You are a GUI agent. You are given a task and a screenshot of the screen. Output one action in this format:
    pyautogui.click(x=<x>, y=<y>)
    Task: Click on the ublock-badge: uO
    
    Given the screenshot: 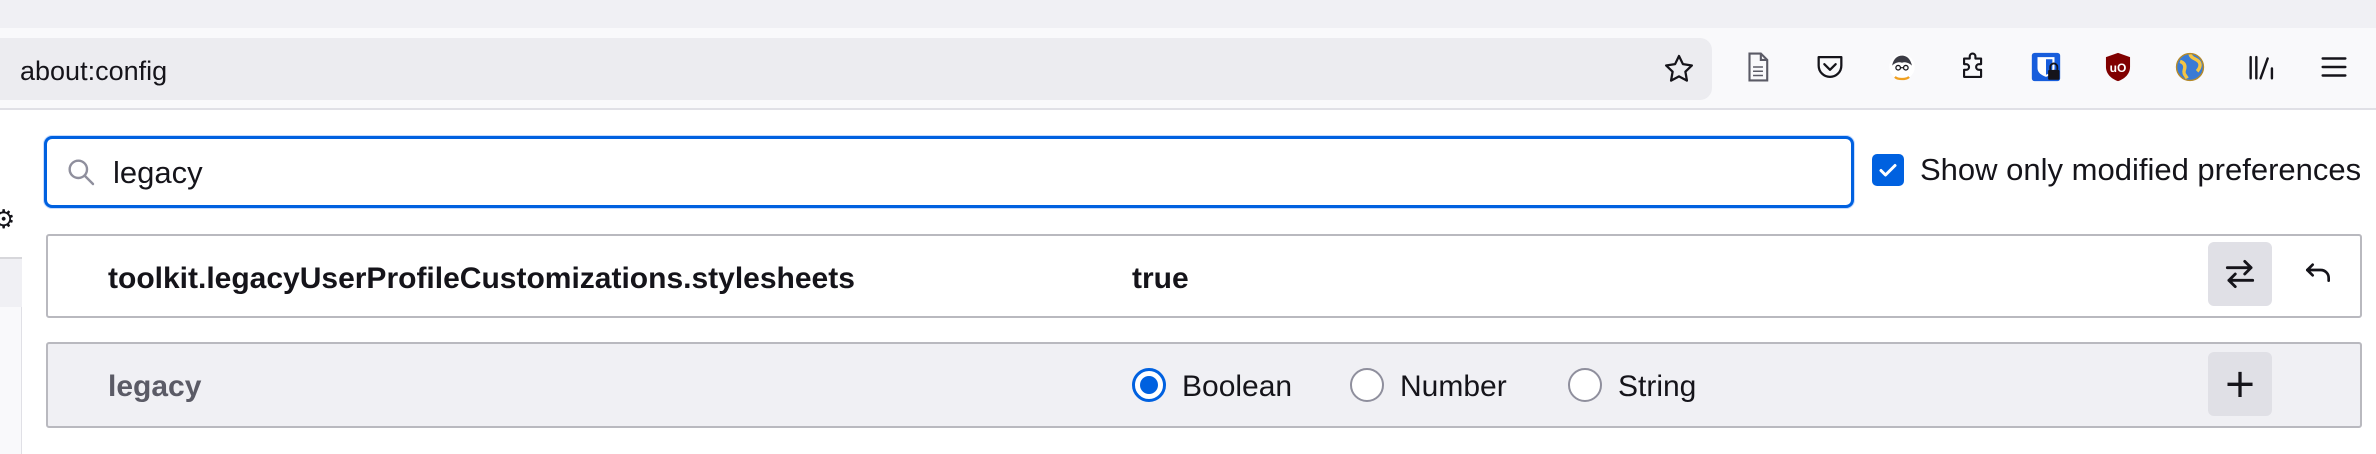 What is the action you would take?
    pyautogui.click(x=2118, y=68)
    